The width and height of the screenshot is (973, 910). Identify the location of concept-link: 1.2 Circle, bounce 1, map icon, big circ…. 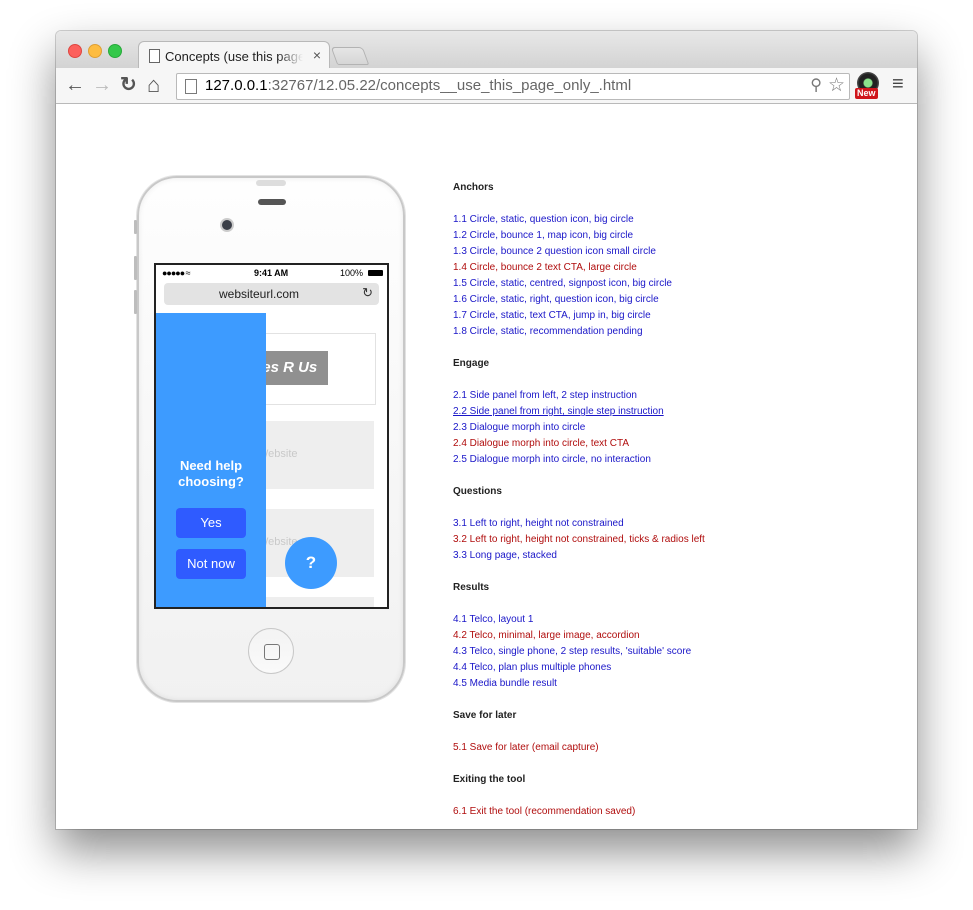
(673, 236).